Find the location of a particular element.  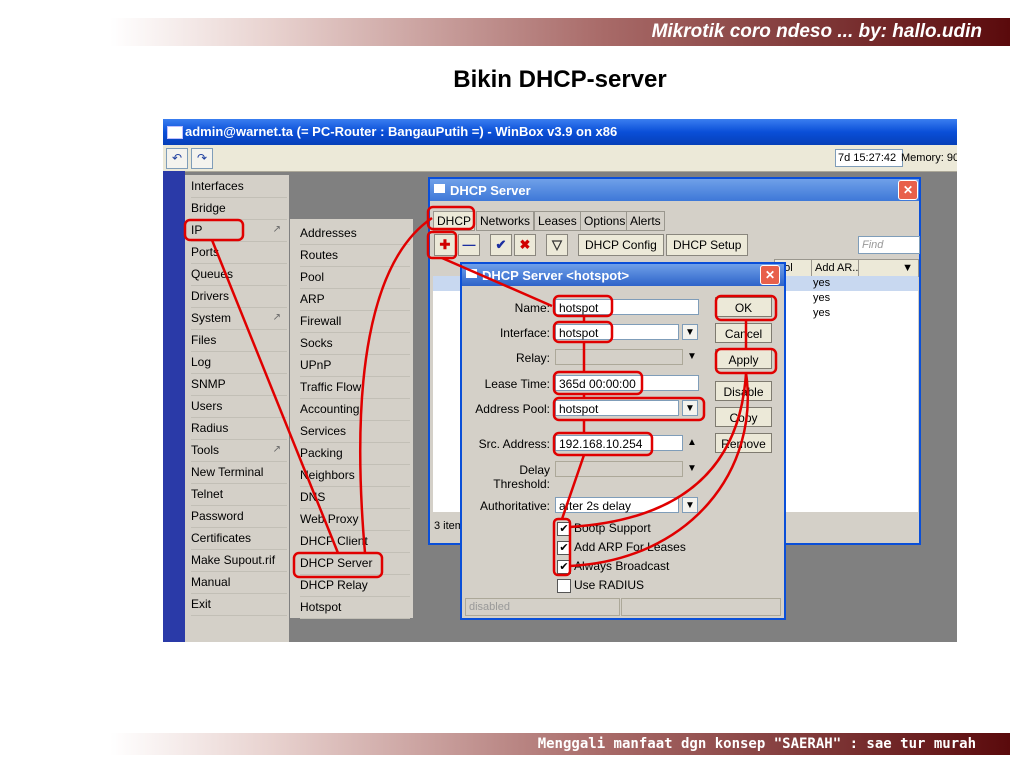

column-header: ▼ is located at coordinates (888, 268).